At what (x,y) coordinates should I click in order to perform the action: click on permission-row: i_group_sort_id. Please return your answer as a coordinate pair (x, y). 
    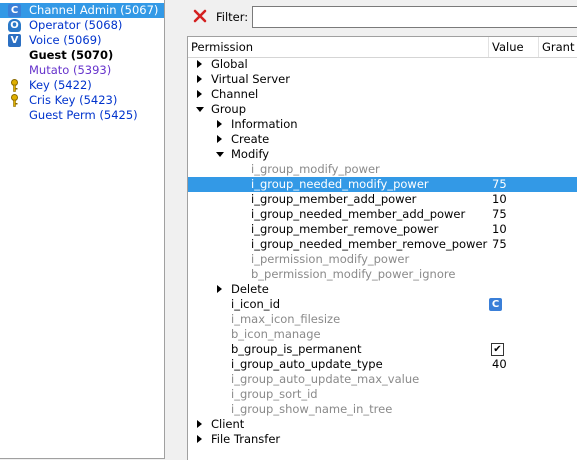
    Looking at the image, I should click on (382, 394).